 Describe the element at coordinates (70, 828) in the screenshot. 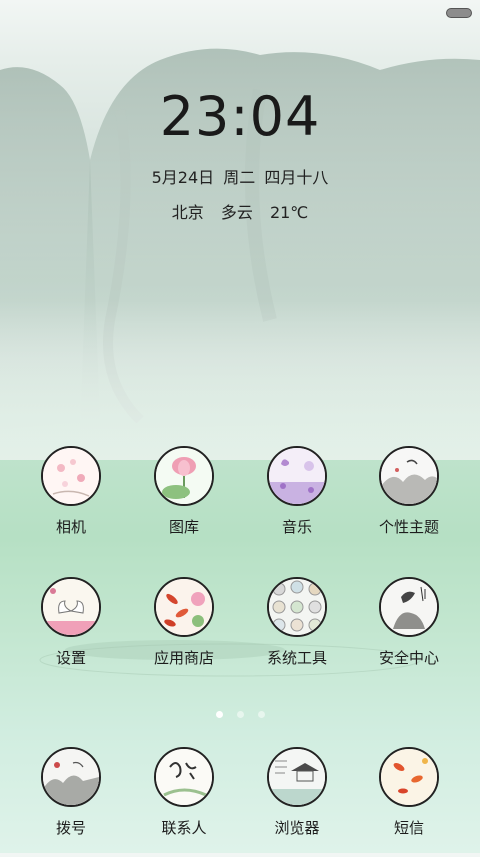

I see `app-label: 拨号` at that location.